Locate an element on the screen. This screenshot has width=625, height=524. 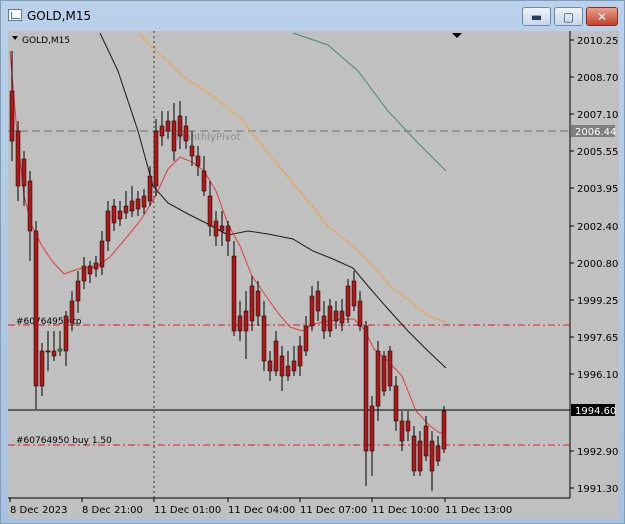
price-tick: 2002.40 is located at coordinates (597, 227).